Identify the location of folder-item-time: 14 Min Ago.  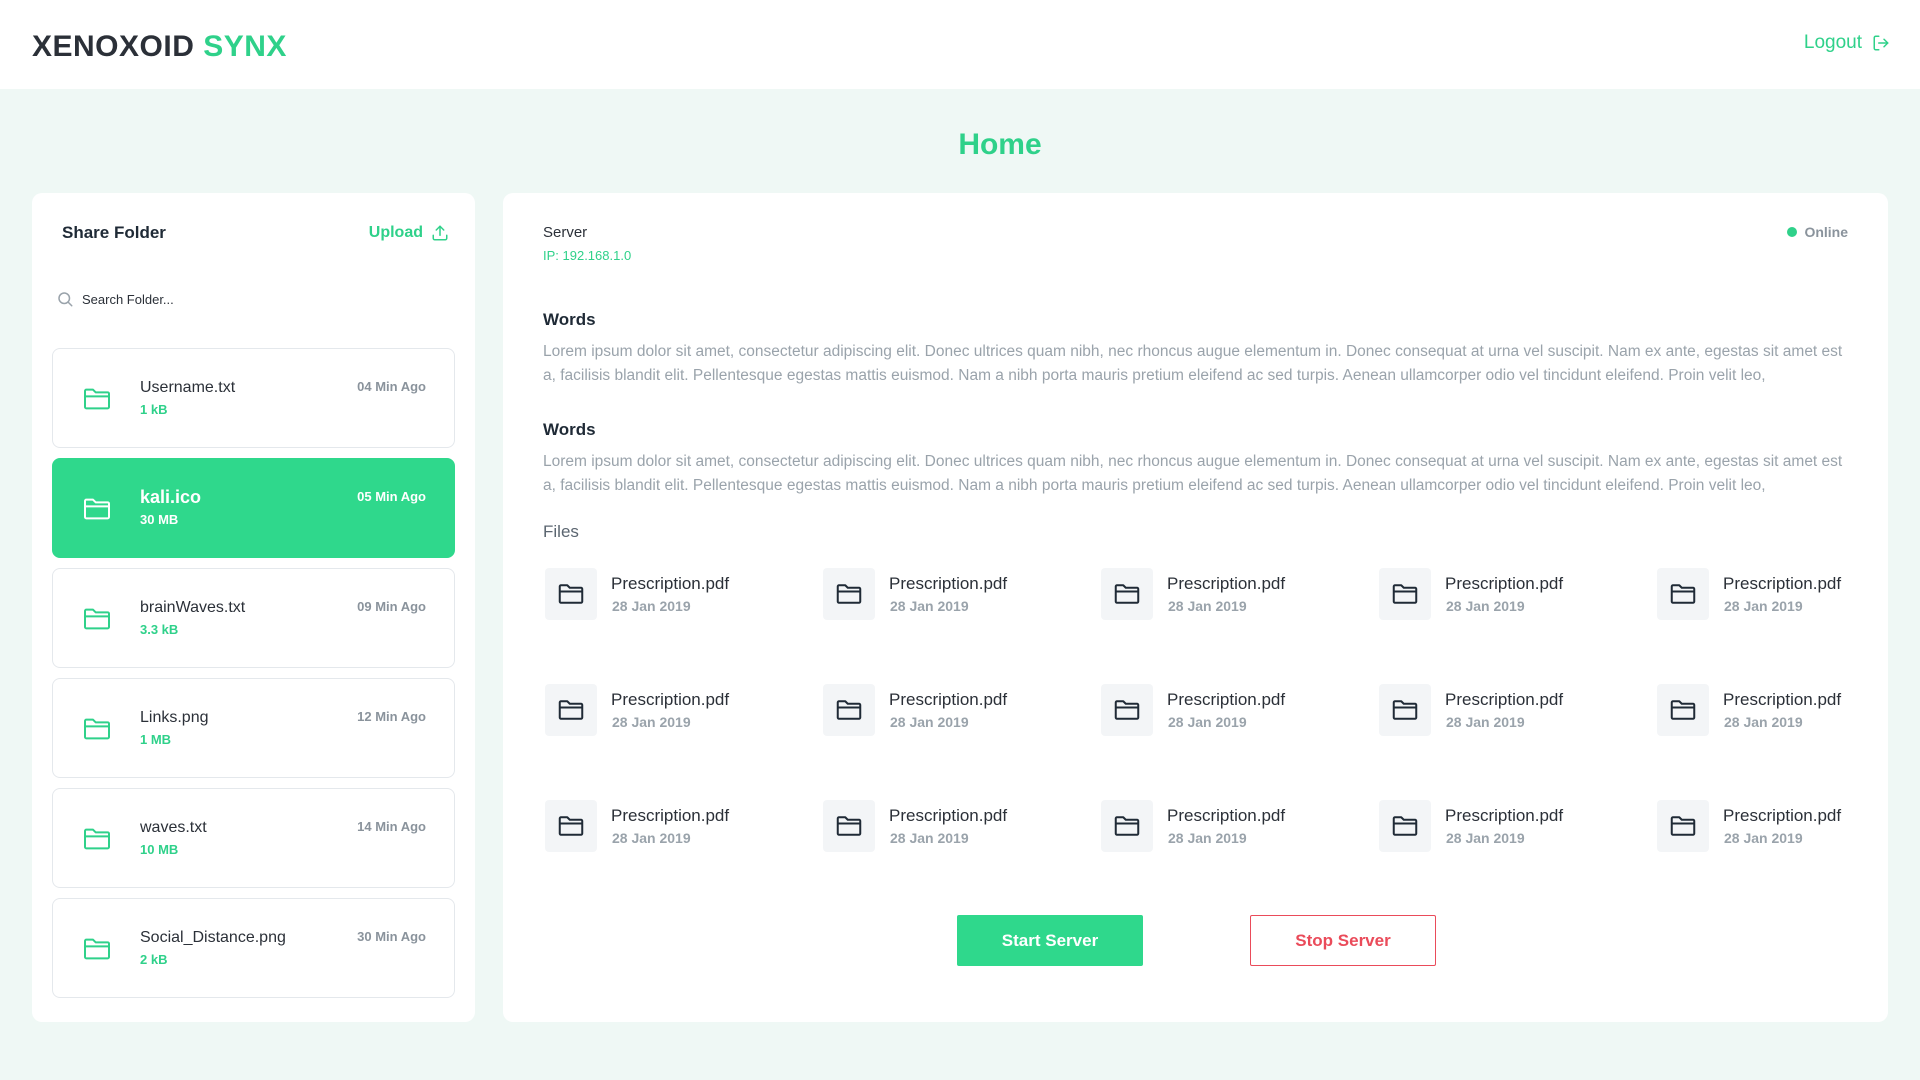
(391, 826).